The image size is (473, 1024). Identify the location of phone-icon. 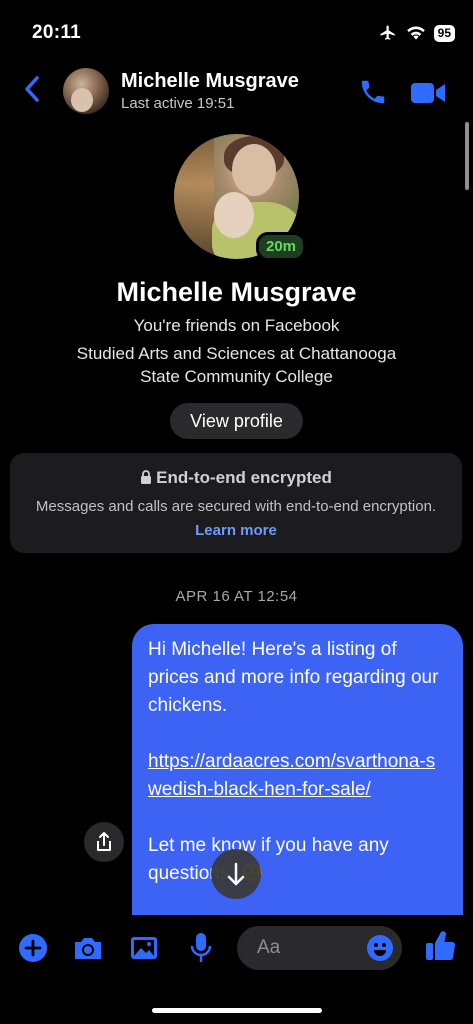
(373, 92).